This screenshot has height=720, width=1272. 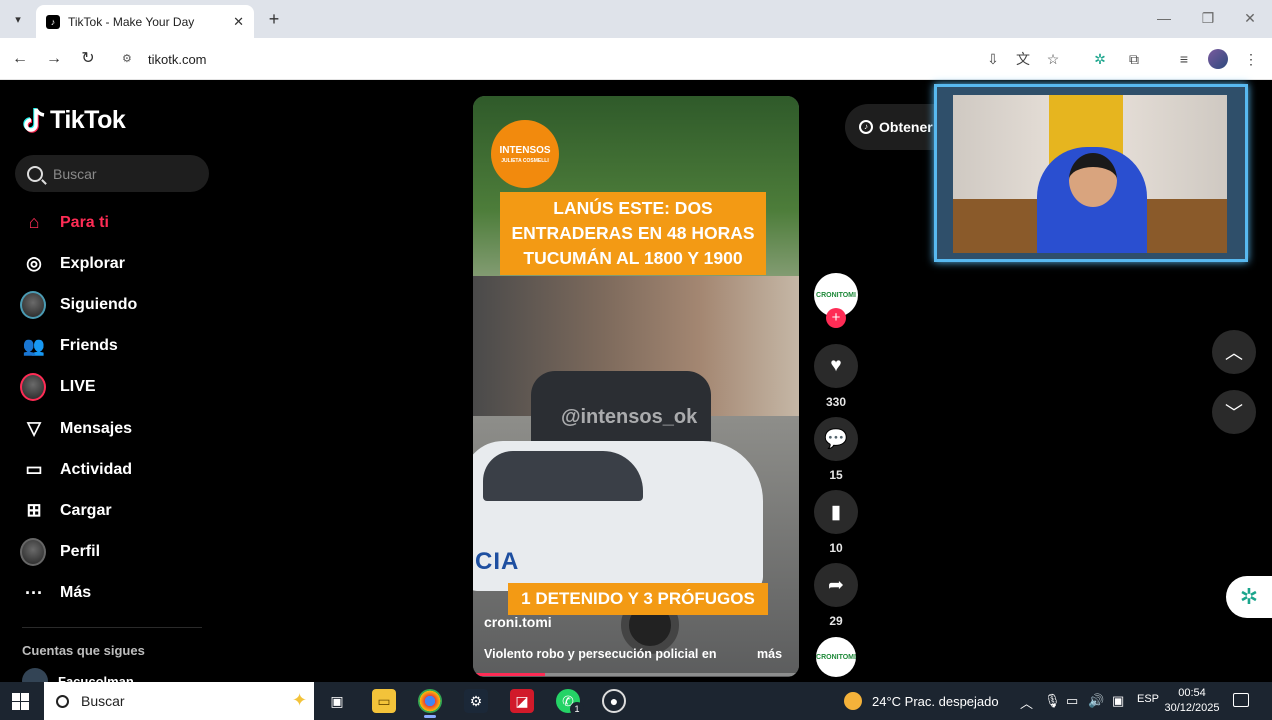 What do you see at coordinates (33, 387) in the screenshot?
I see `live-avatar-icon` at bounding box center [33, 387].